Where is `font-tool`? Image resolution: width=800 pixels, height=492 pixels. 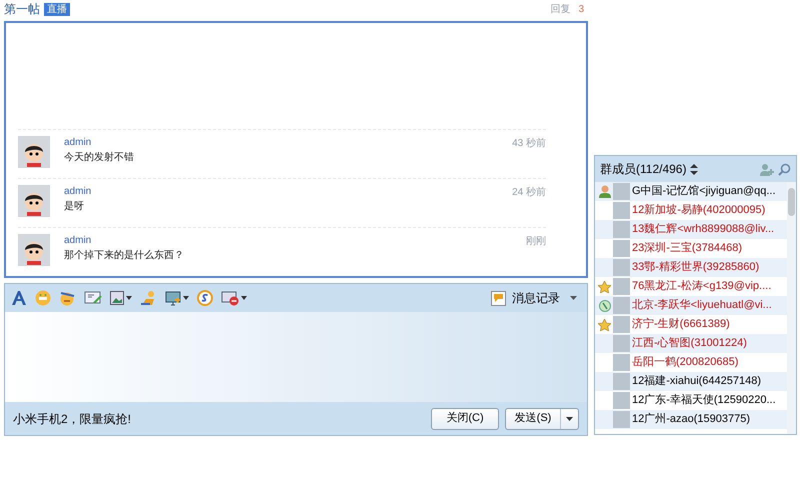 font-tool is located at coordinates (19, 298).